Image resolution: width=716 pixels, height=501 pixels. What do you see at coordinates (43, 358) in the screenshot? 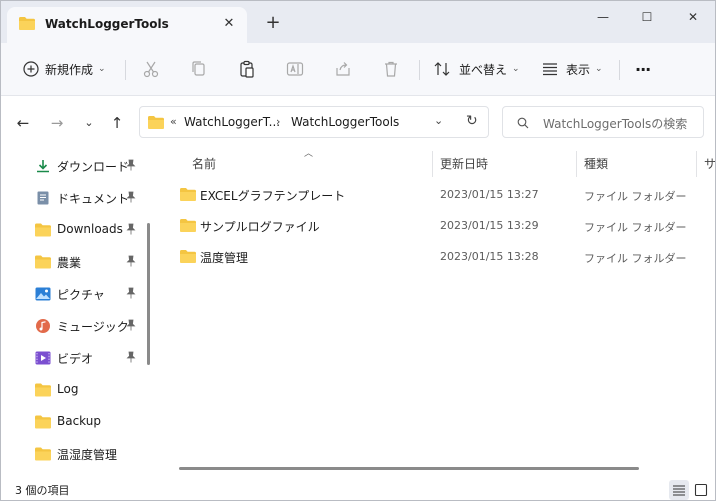
I see `video-icon` at bounding box center [43, 358].